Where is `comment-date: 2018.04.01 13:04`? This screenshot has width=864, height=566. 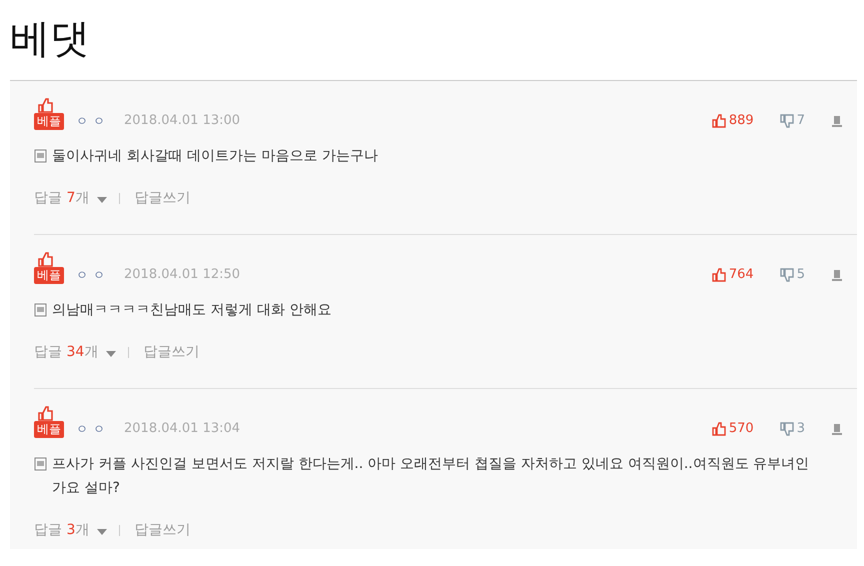
comment-date: 2018.04.01 13:04 is located at coordinates (182, 429).